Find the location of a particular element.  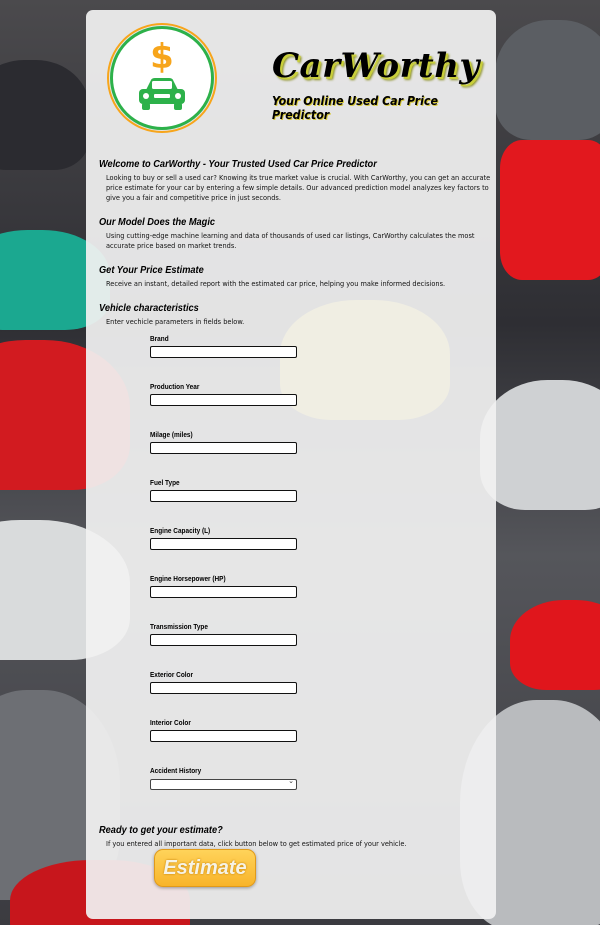

milage-field: Milage (miles) is located at coordinates (224, 442).